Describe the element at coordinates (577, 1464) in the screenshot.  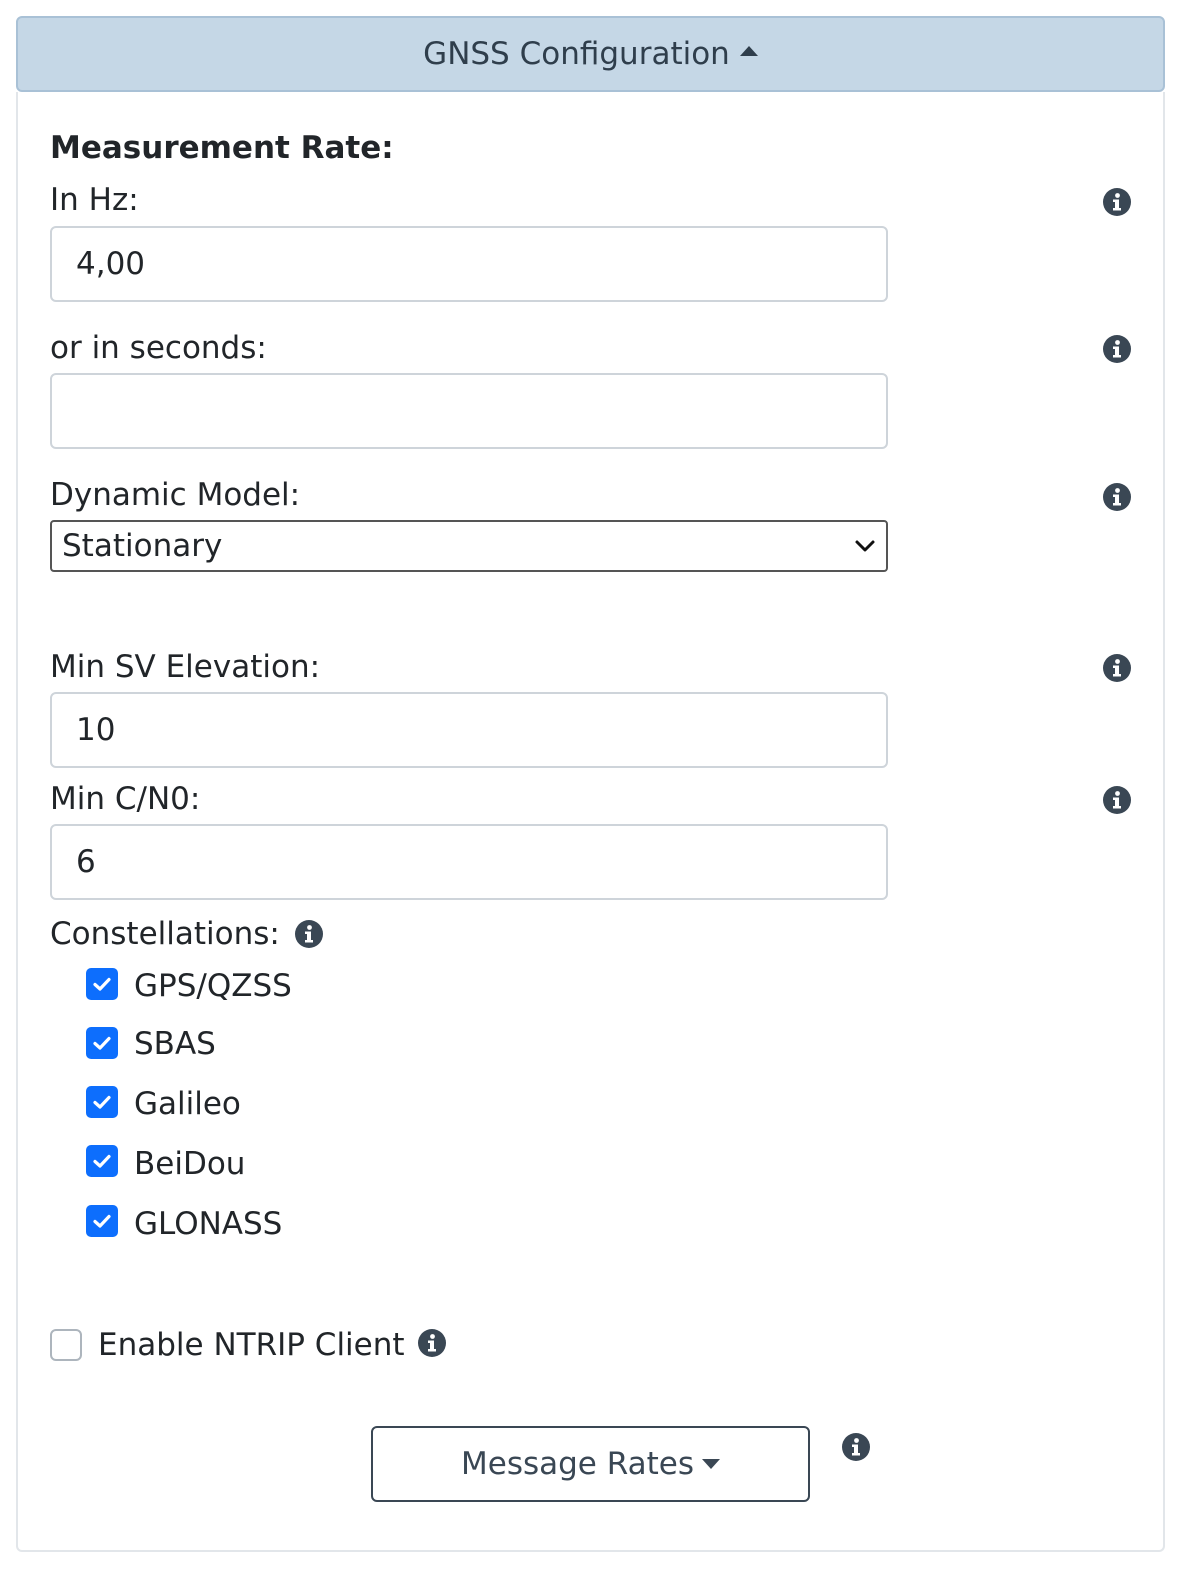
I see `message-rates-label: Message Rates` at that location.